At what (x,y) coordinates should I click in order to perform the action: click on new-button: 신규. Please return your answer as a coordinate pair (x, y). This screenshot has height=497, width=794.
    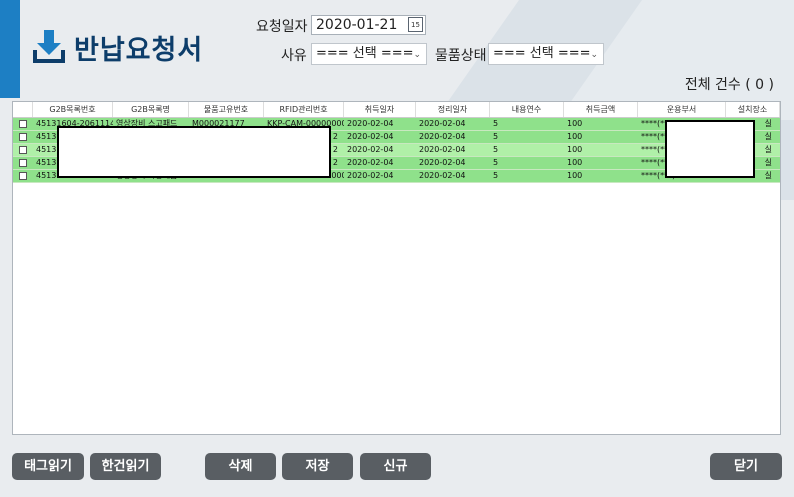
    Looking at the image, I should click on (395, 466).